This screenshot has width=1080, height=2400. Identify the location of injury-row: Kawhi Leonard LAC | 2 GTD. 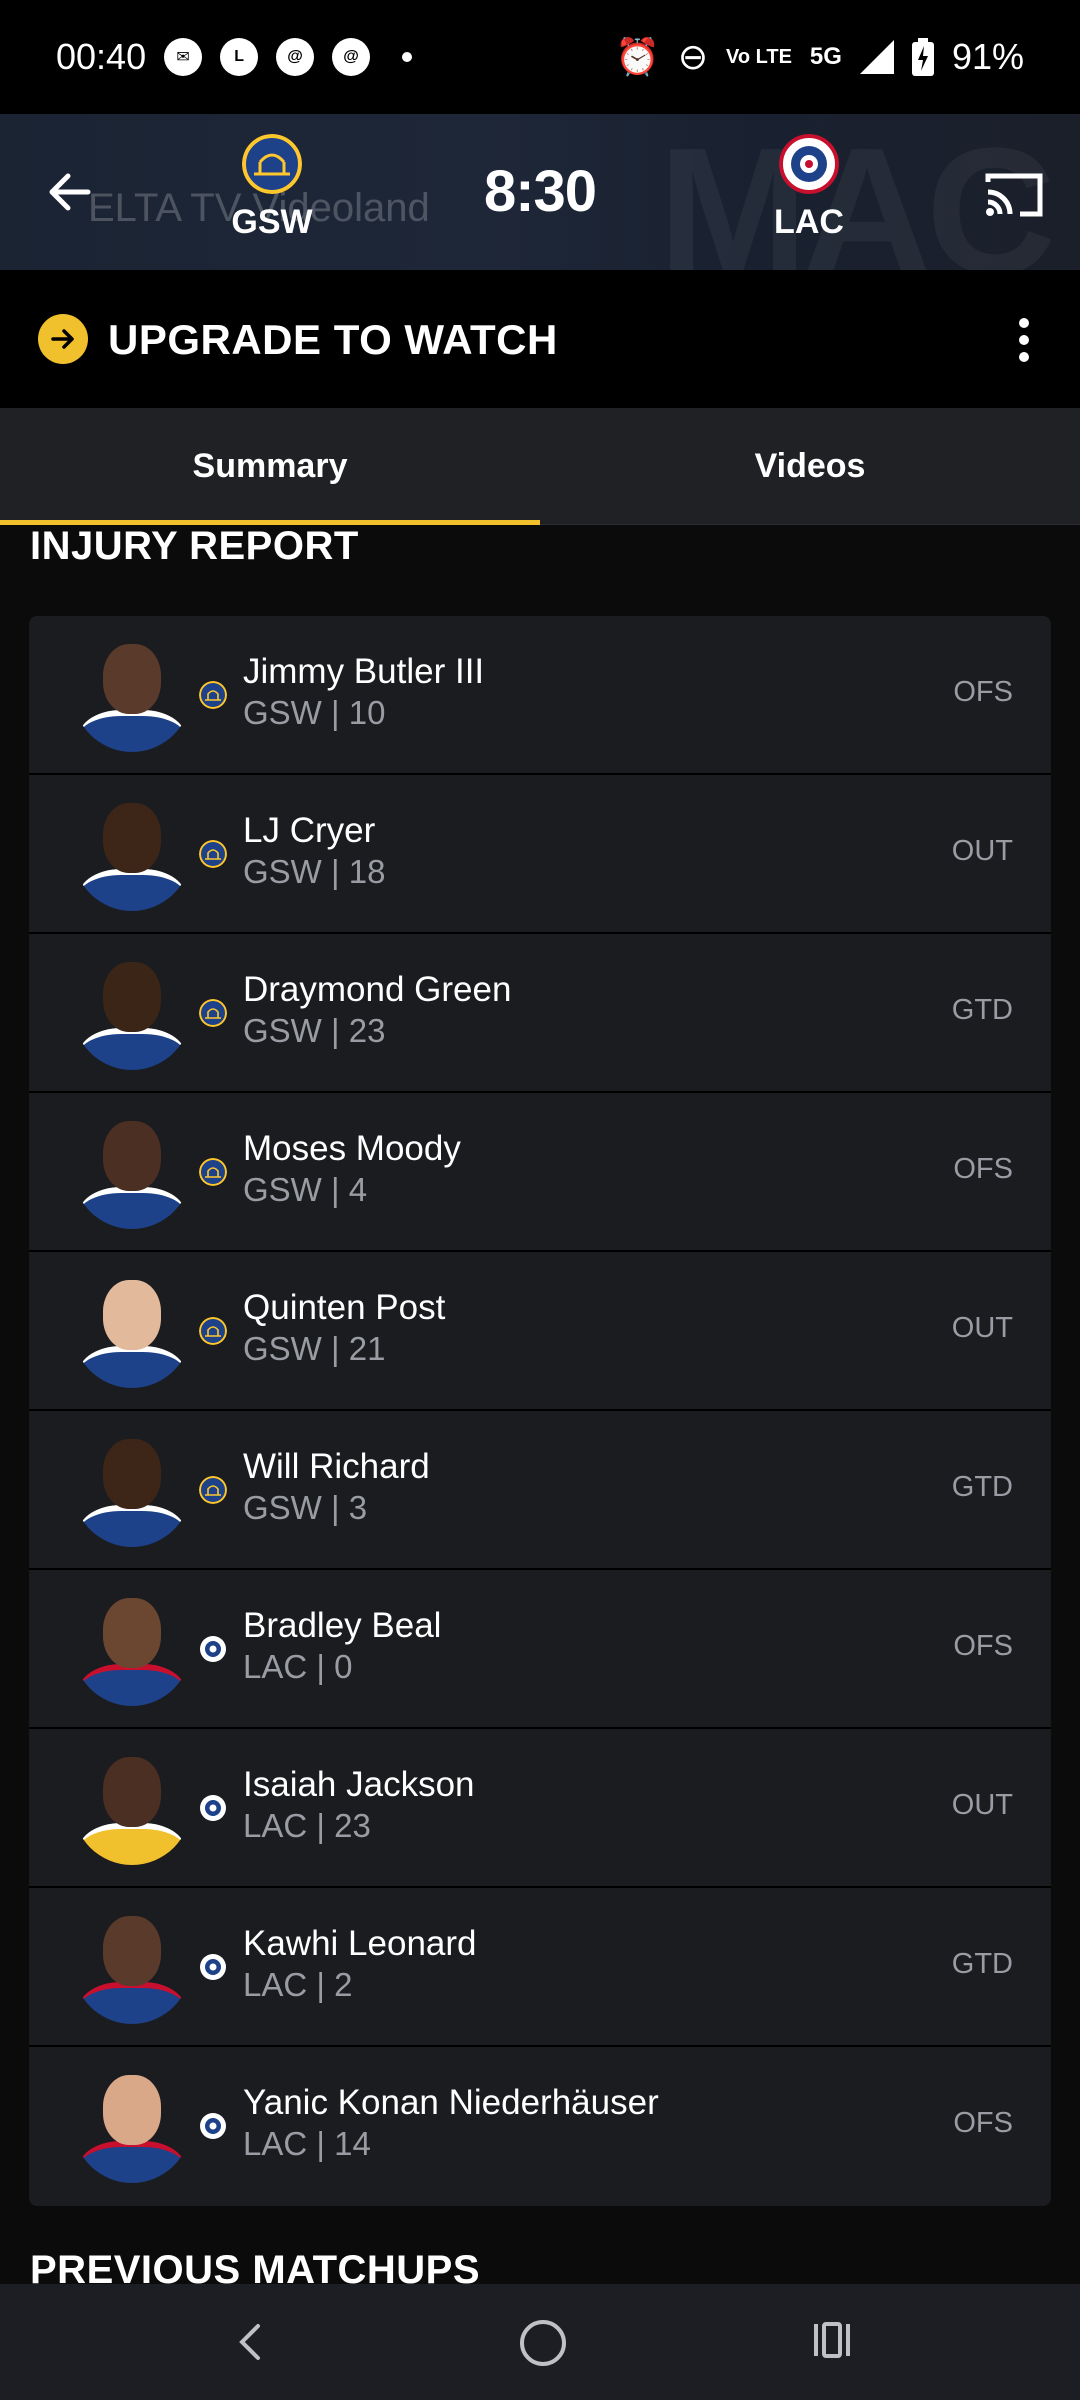
(540, 1967).